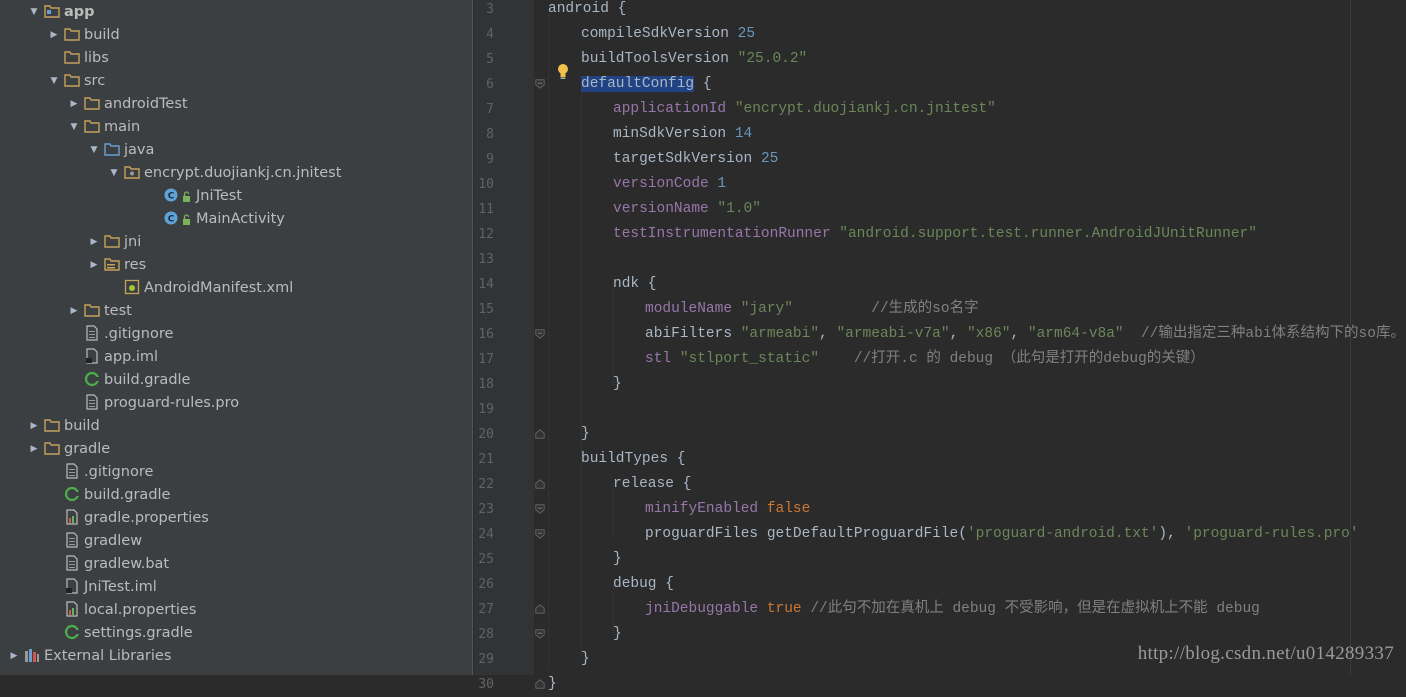 This screenshot has width=1406, height=697. Describe the element at coordinates (95, 541) in the screenshot. I see `tree-item: gradlew` at that location.